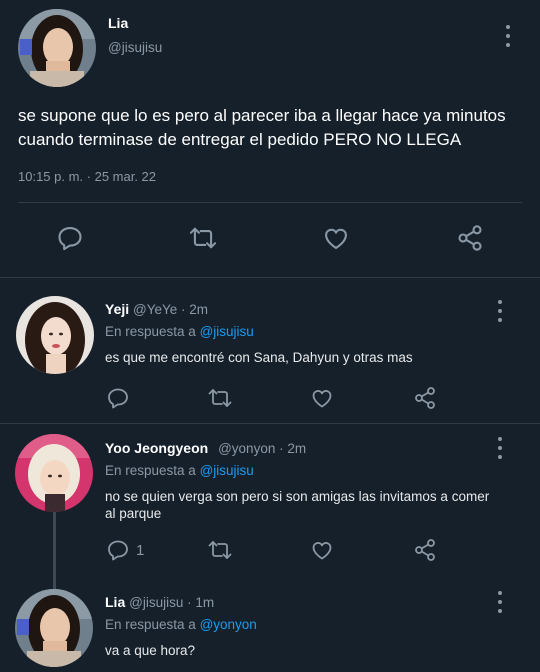  I want to click on reply-2-author-name: Yoo Jeongyeon, so click(156, 448).